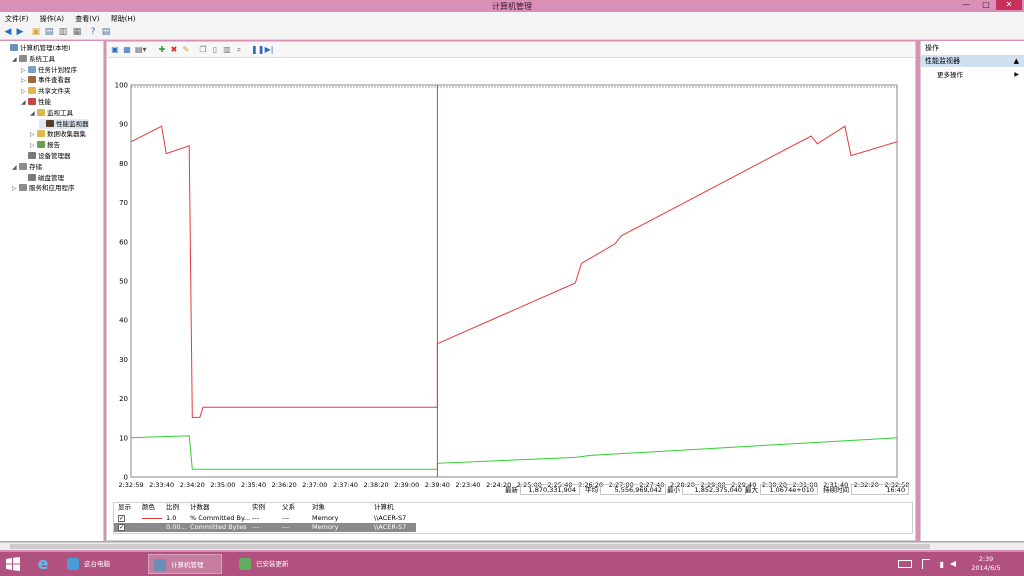  I want to click on freeze-display-icon: ❚❚, so click(257, 50).